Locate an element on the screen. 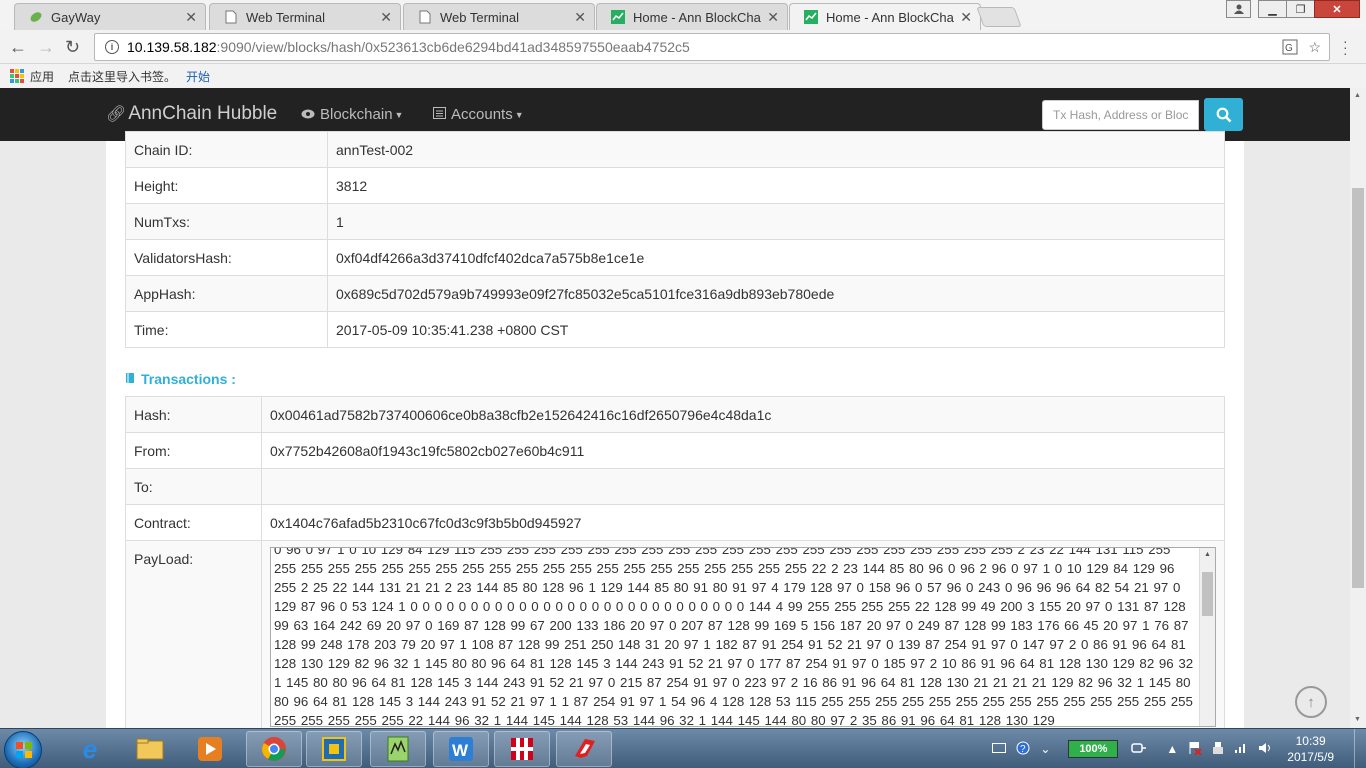 Image resolution: width=1366 pixels, height=768 pixels. notepad-icon is located at coordinates (398, 749).